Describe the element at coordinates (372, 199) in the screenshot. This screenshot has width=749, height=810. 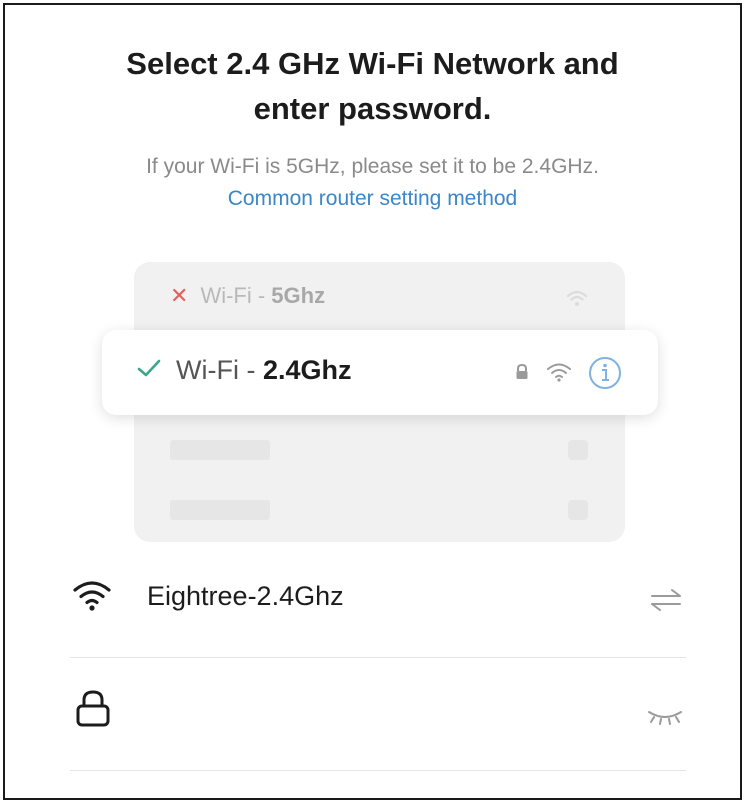
I see `router-setting-link: Common router setting method` at that location.